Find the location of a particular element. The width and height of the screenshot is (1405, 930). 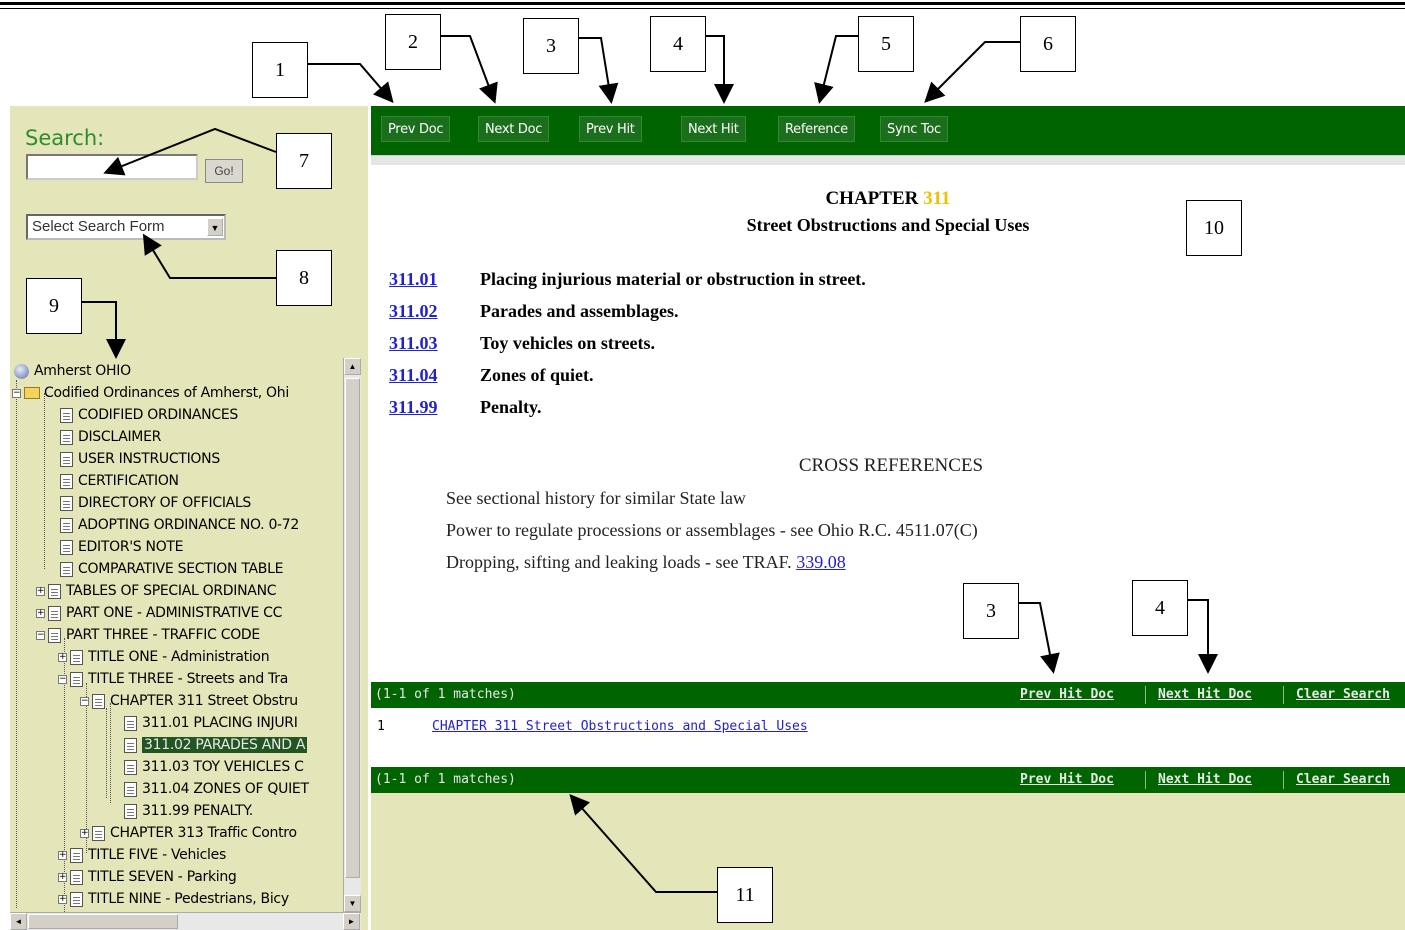

prev-hit-button: Prev Hit is located at coordinates (610, 129).